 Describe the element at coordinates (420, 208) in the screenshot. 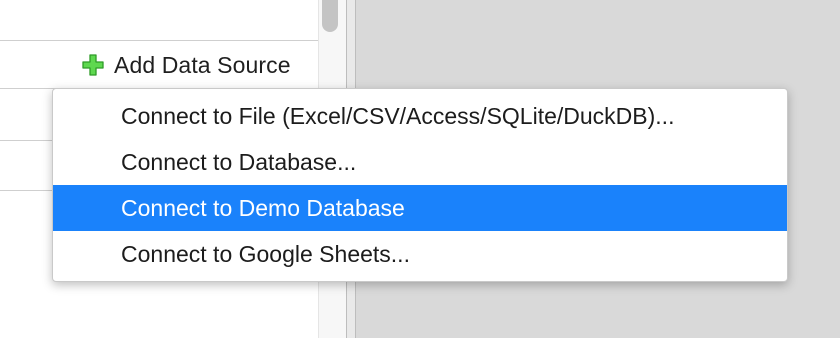

I see `menu-item-connect-demo-database: Connect to Demo Database` at that location.